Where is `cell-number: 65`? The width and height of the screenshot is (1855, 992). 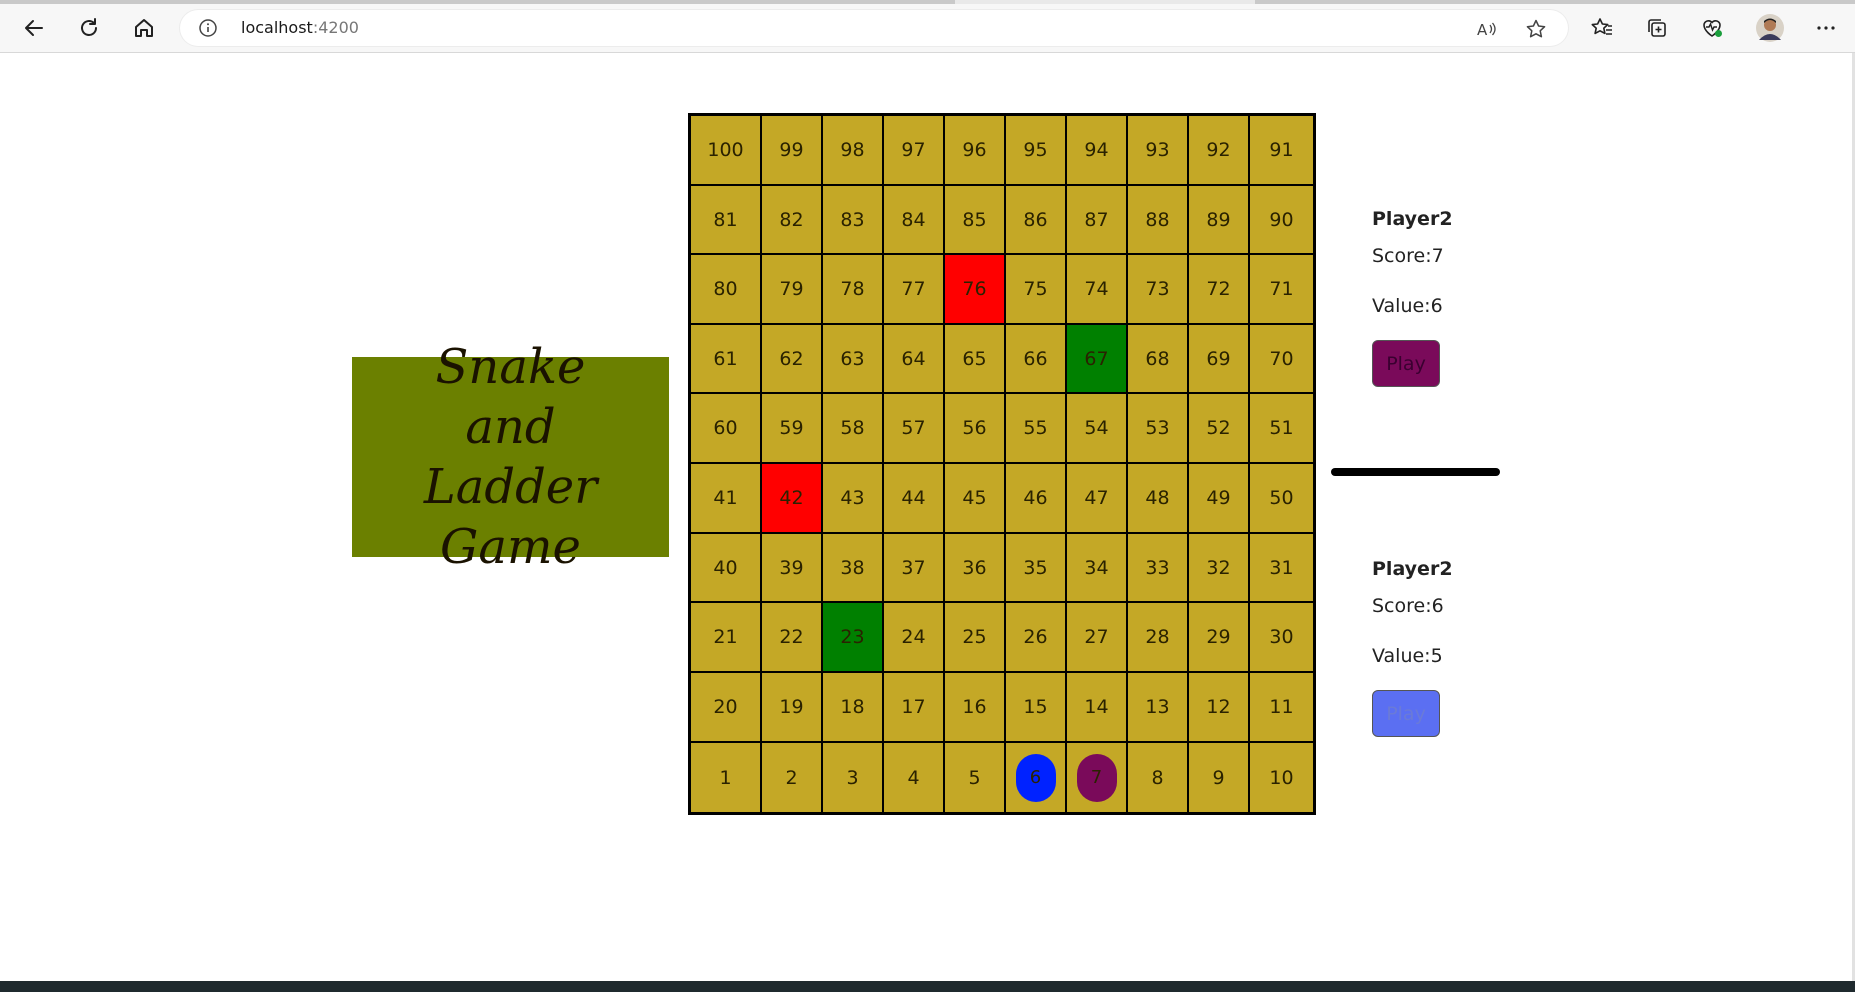
cell-number: 65 is located at coordinates (974, 358).